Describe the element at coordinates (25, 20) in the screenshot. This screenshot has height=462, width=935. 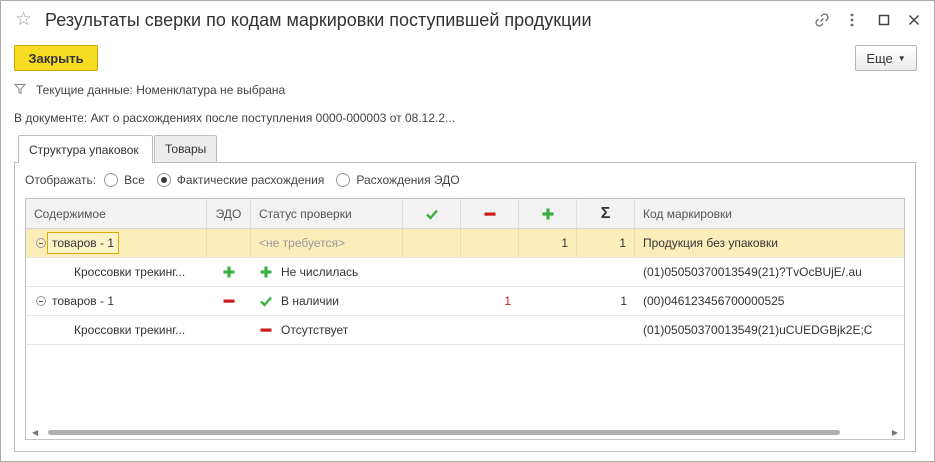
I see `star-icon: ☆` at that location.